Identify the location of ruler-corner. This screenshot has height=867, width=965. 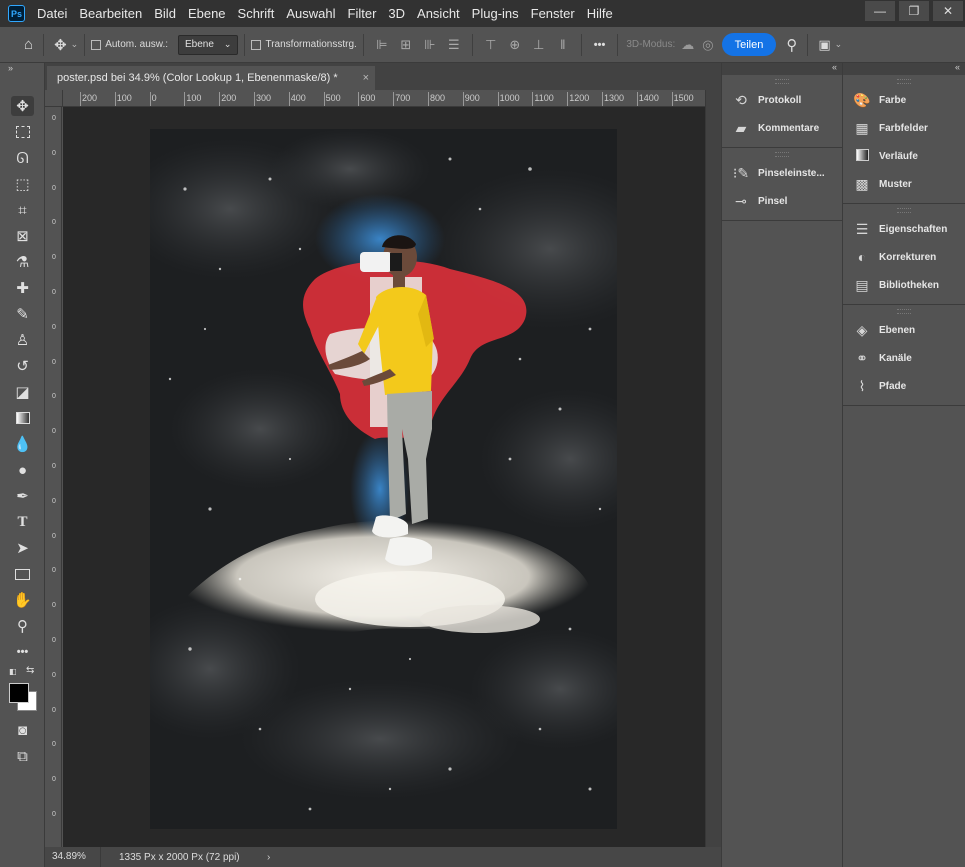
(54, 98).